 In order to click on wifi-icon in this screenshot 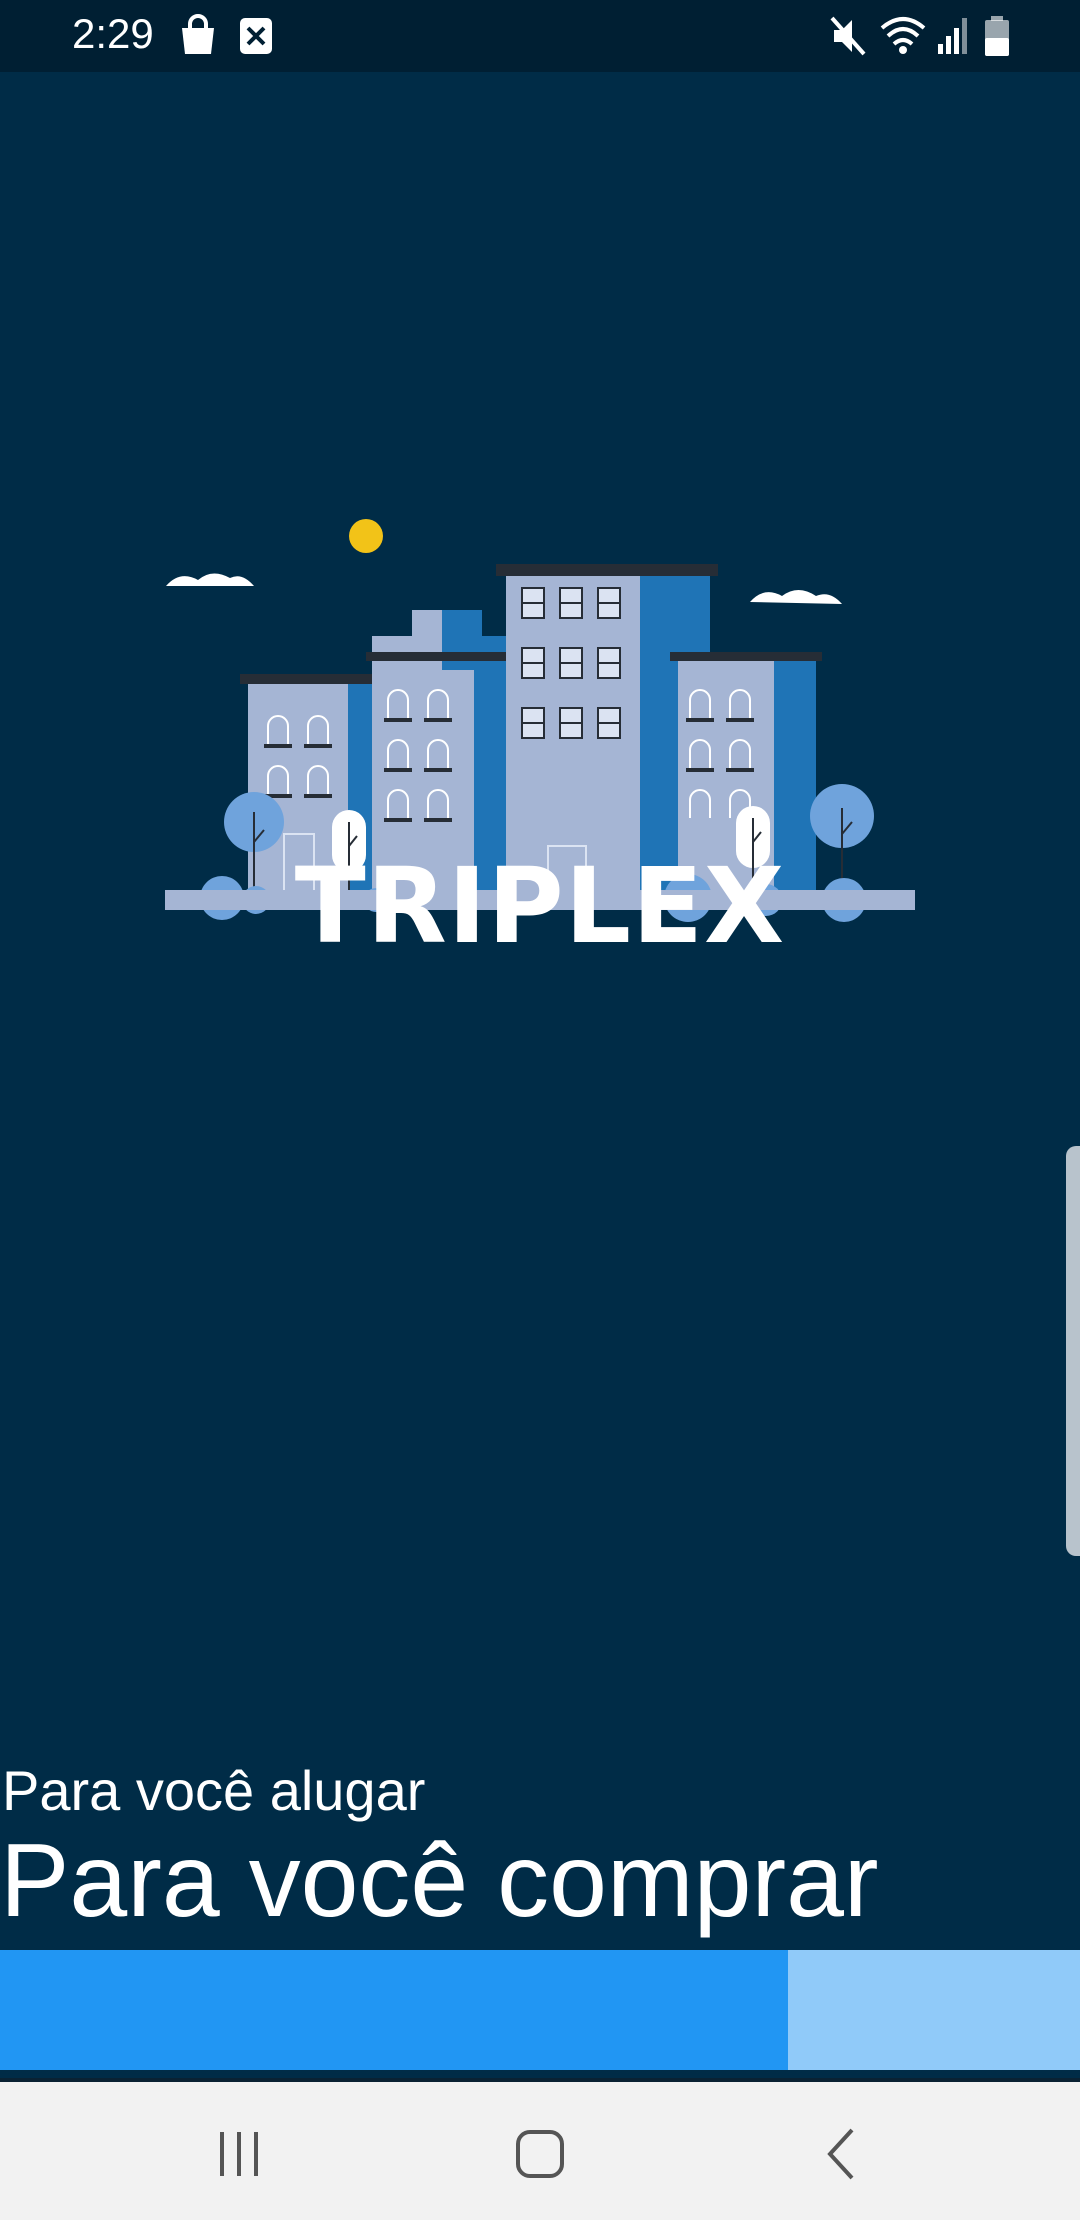, I will do `click(903, 35)`.